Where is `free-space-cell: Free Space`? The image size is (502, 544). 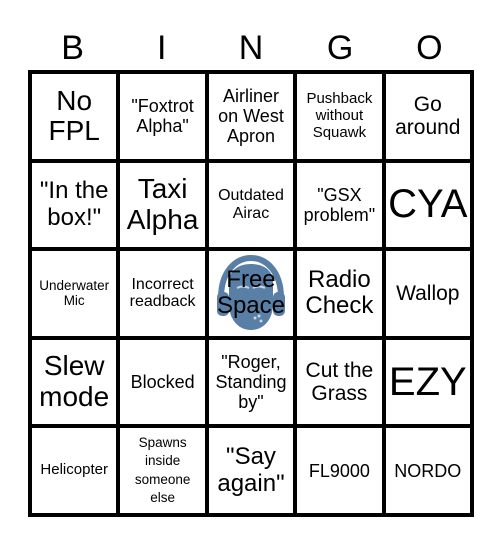
free-space-cell: Free Space is located at coordinates (251, 293).